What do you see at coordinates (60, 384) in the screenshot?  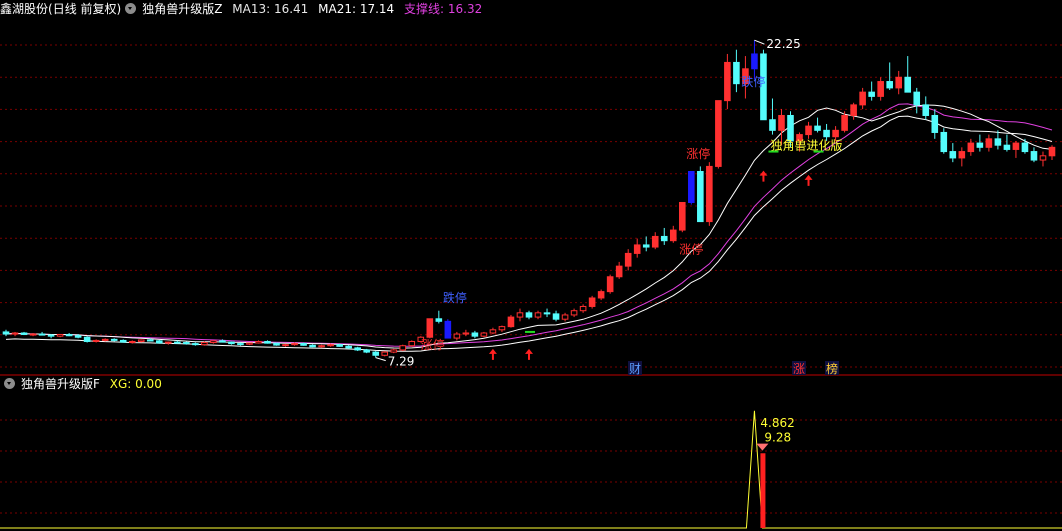 I see `sub-indicator-name: 独角兽升级版F` at bounding box center [60, 384].